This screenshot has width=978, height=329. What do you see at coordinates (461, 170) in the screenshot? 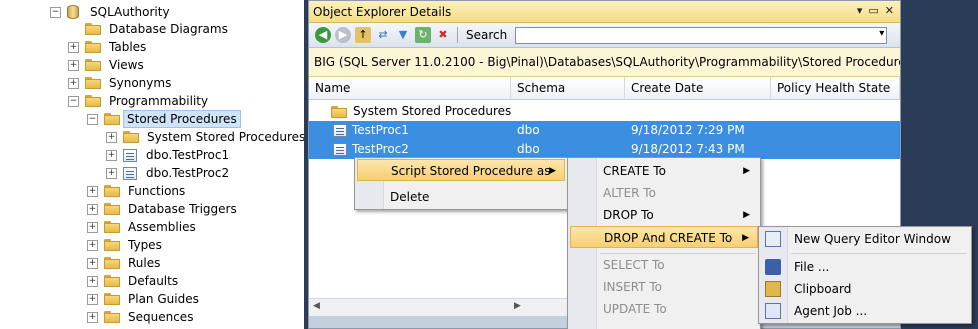
I see `menu-item-script-stored-procedure-as: Script Stored Procedure as ▶` at bounding box center [461, 170].